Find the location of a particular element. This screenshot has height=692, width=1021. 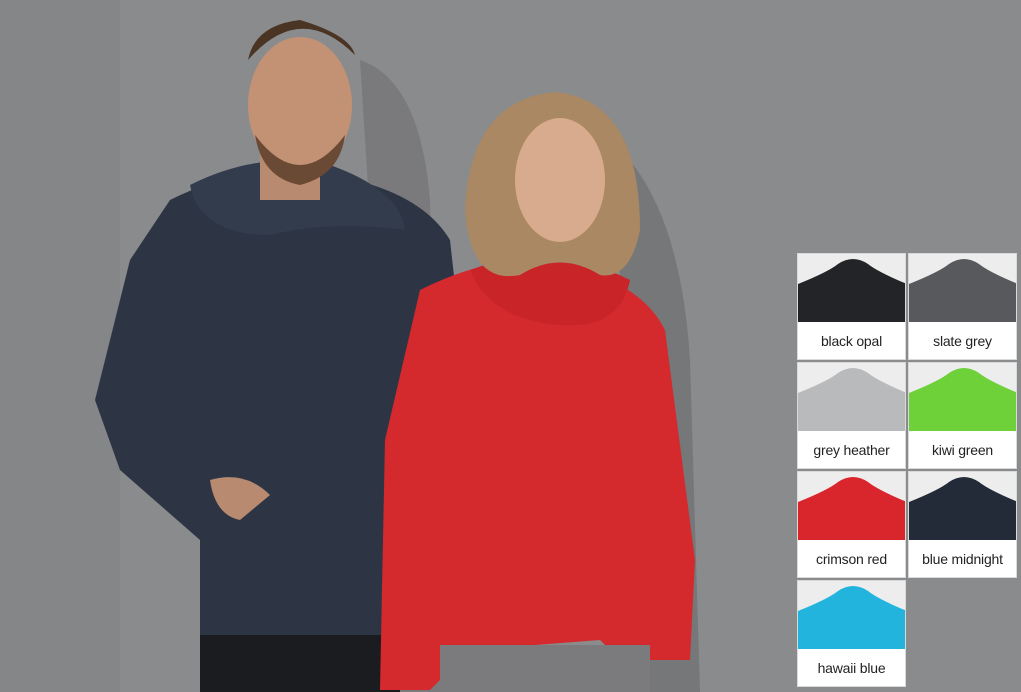

swatch-blue-midnight: blue midnight is located at coordinates (962, 524).